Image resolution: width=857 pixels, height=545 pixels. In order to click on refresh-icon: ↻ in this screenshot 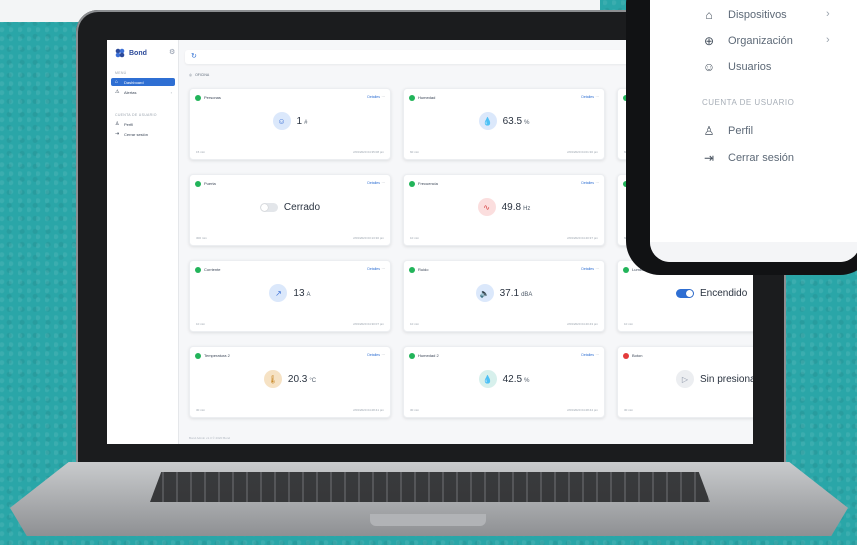, I will do `click(194, 56)`.